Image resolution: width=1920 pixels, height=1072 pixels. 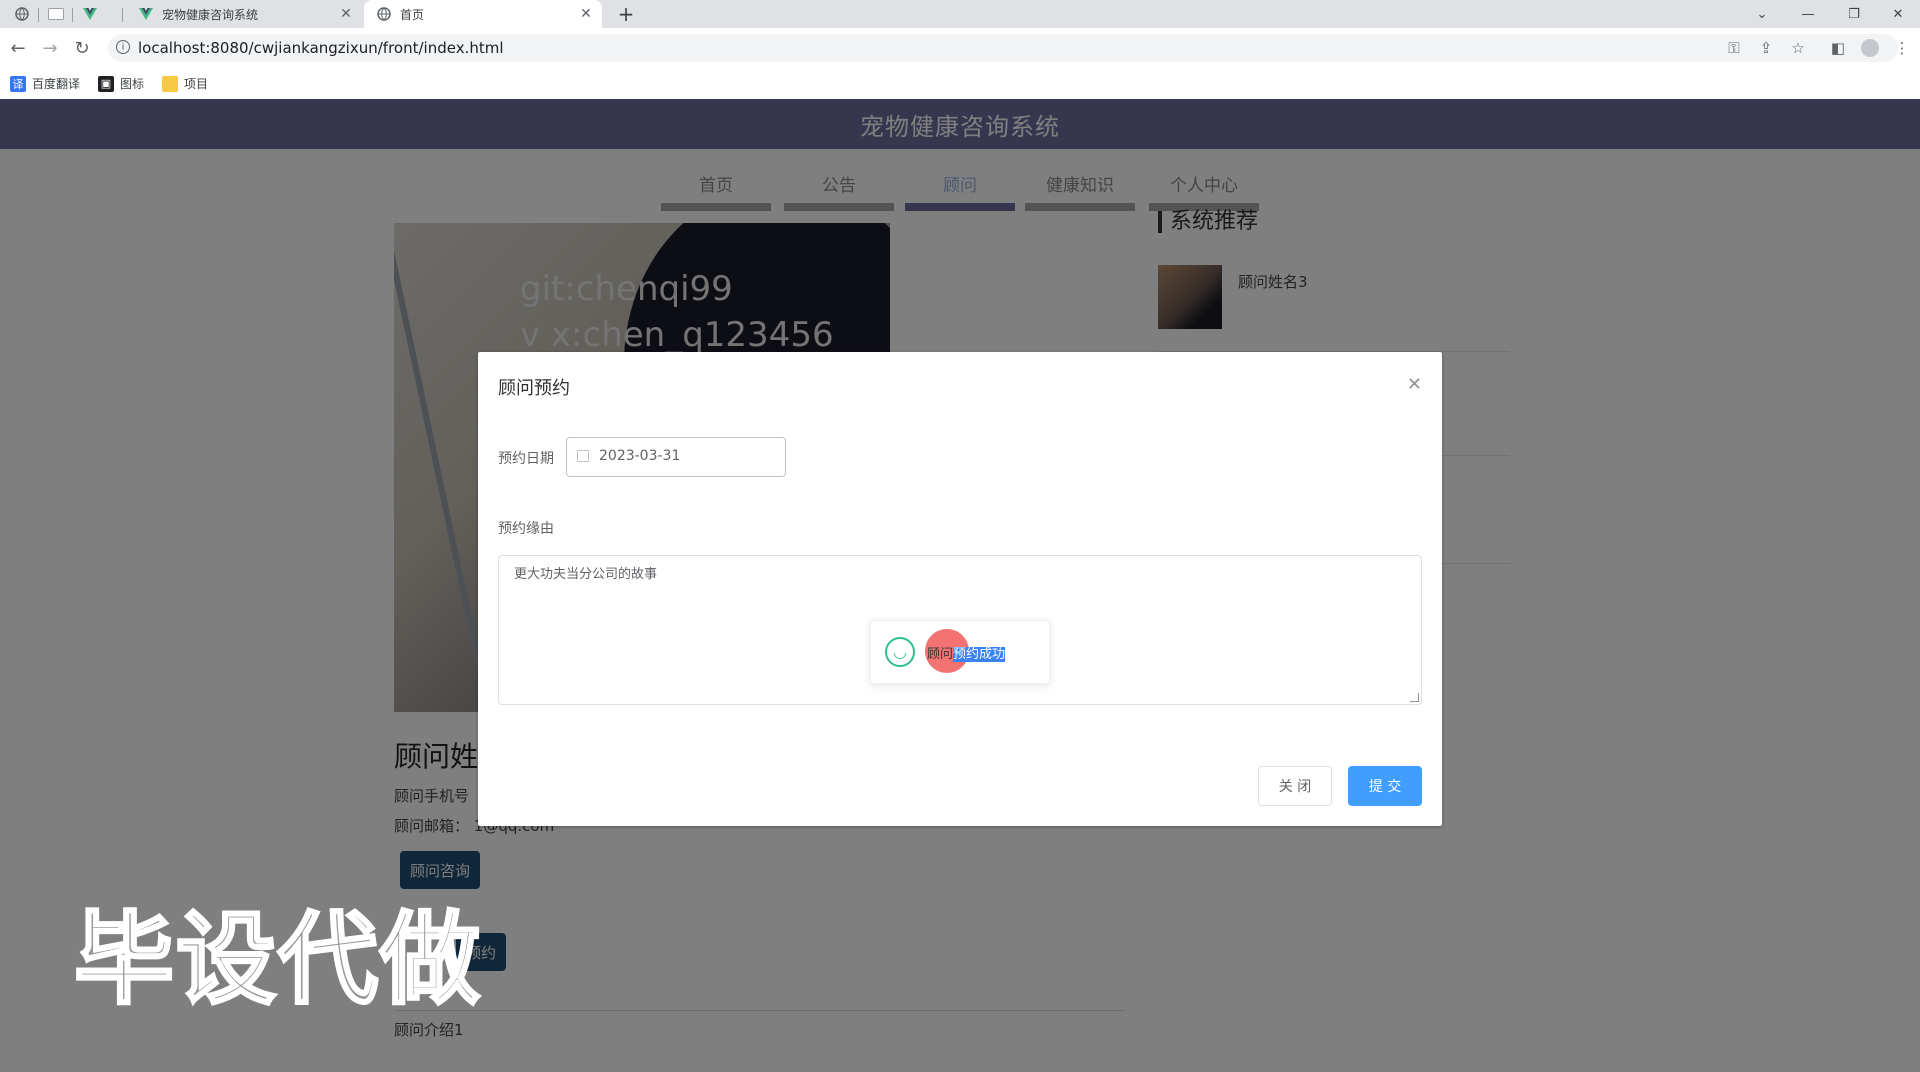 I want to click on bookmark-label: 图标, so click(x=132, y=84).